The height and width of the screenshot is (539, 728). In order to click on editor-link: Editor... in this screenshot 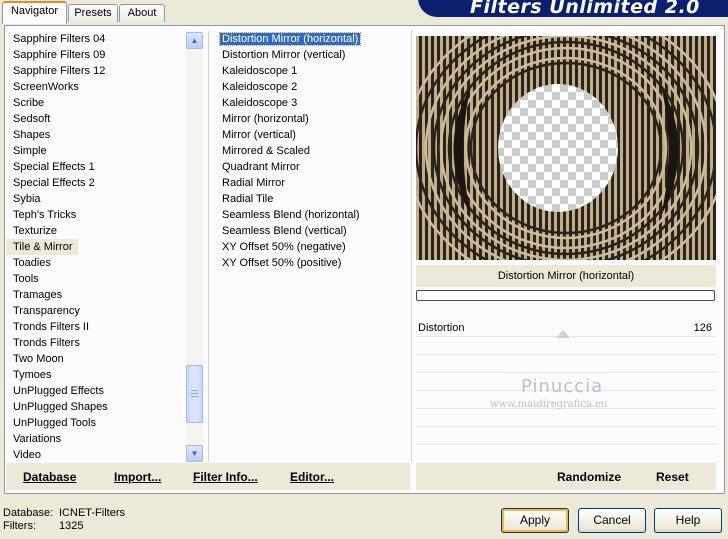, I will do `click(312, 477)`.